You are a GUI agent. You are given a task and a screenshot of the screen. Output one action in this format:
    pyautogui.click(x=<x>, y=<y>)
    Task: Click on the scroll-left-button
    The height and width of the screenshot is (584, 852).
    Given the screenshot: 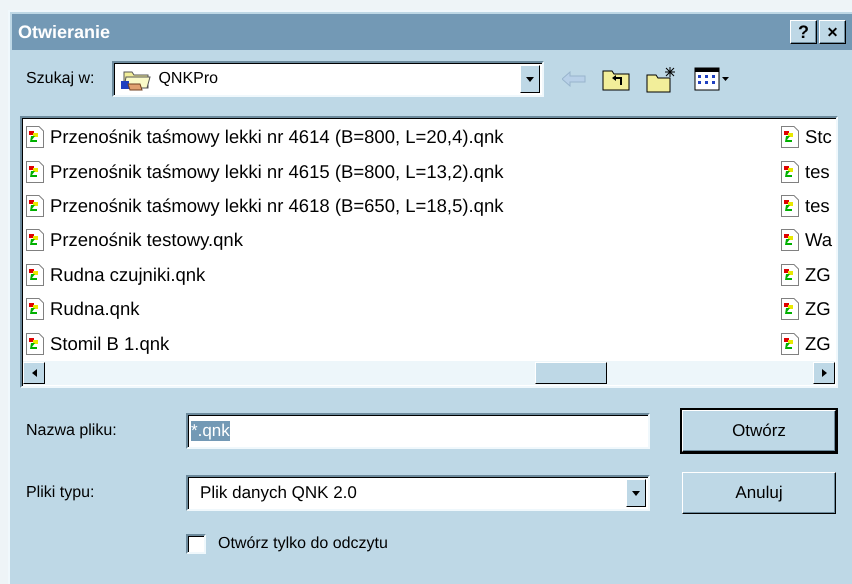 What is the action you would take?
    pyautogui.click(x=34, y=373)
    